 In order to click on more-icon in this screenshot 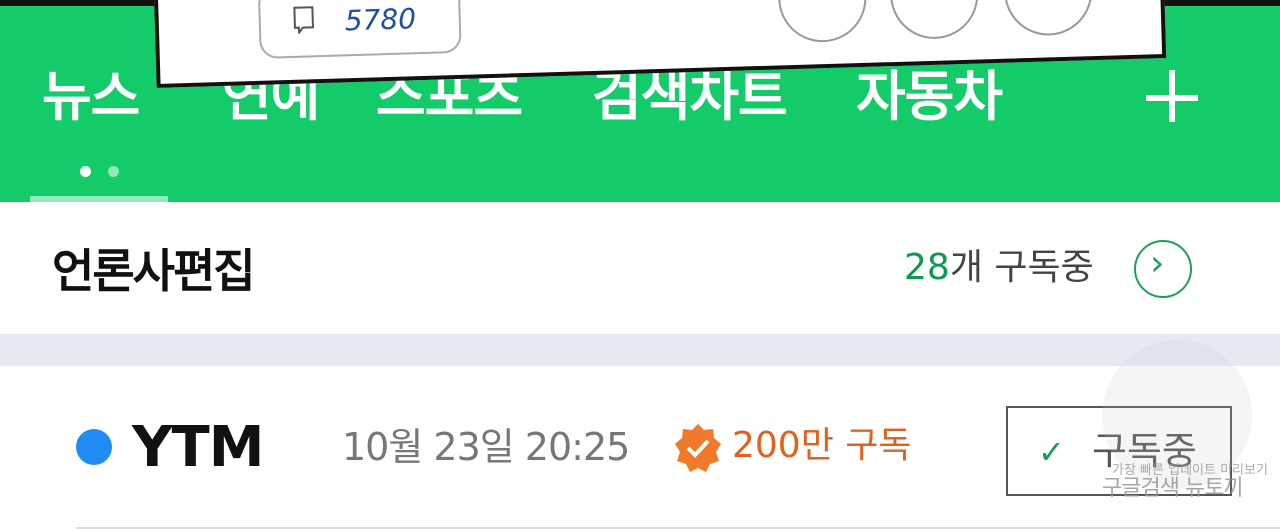, I will do `click(1048, 18)`.